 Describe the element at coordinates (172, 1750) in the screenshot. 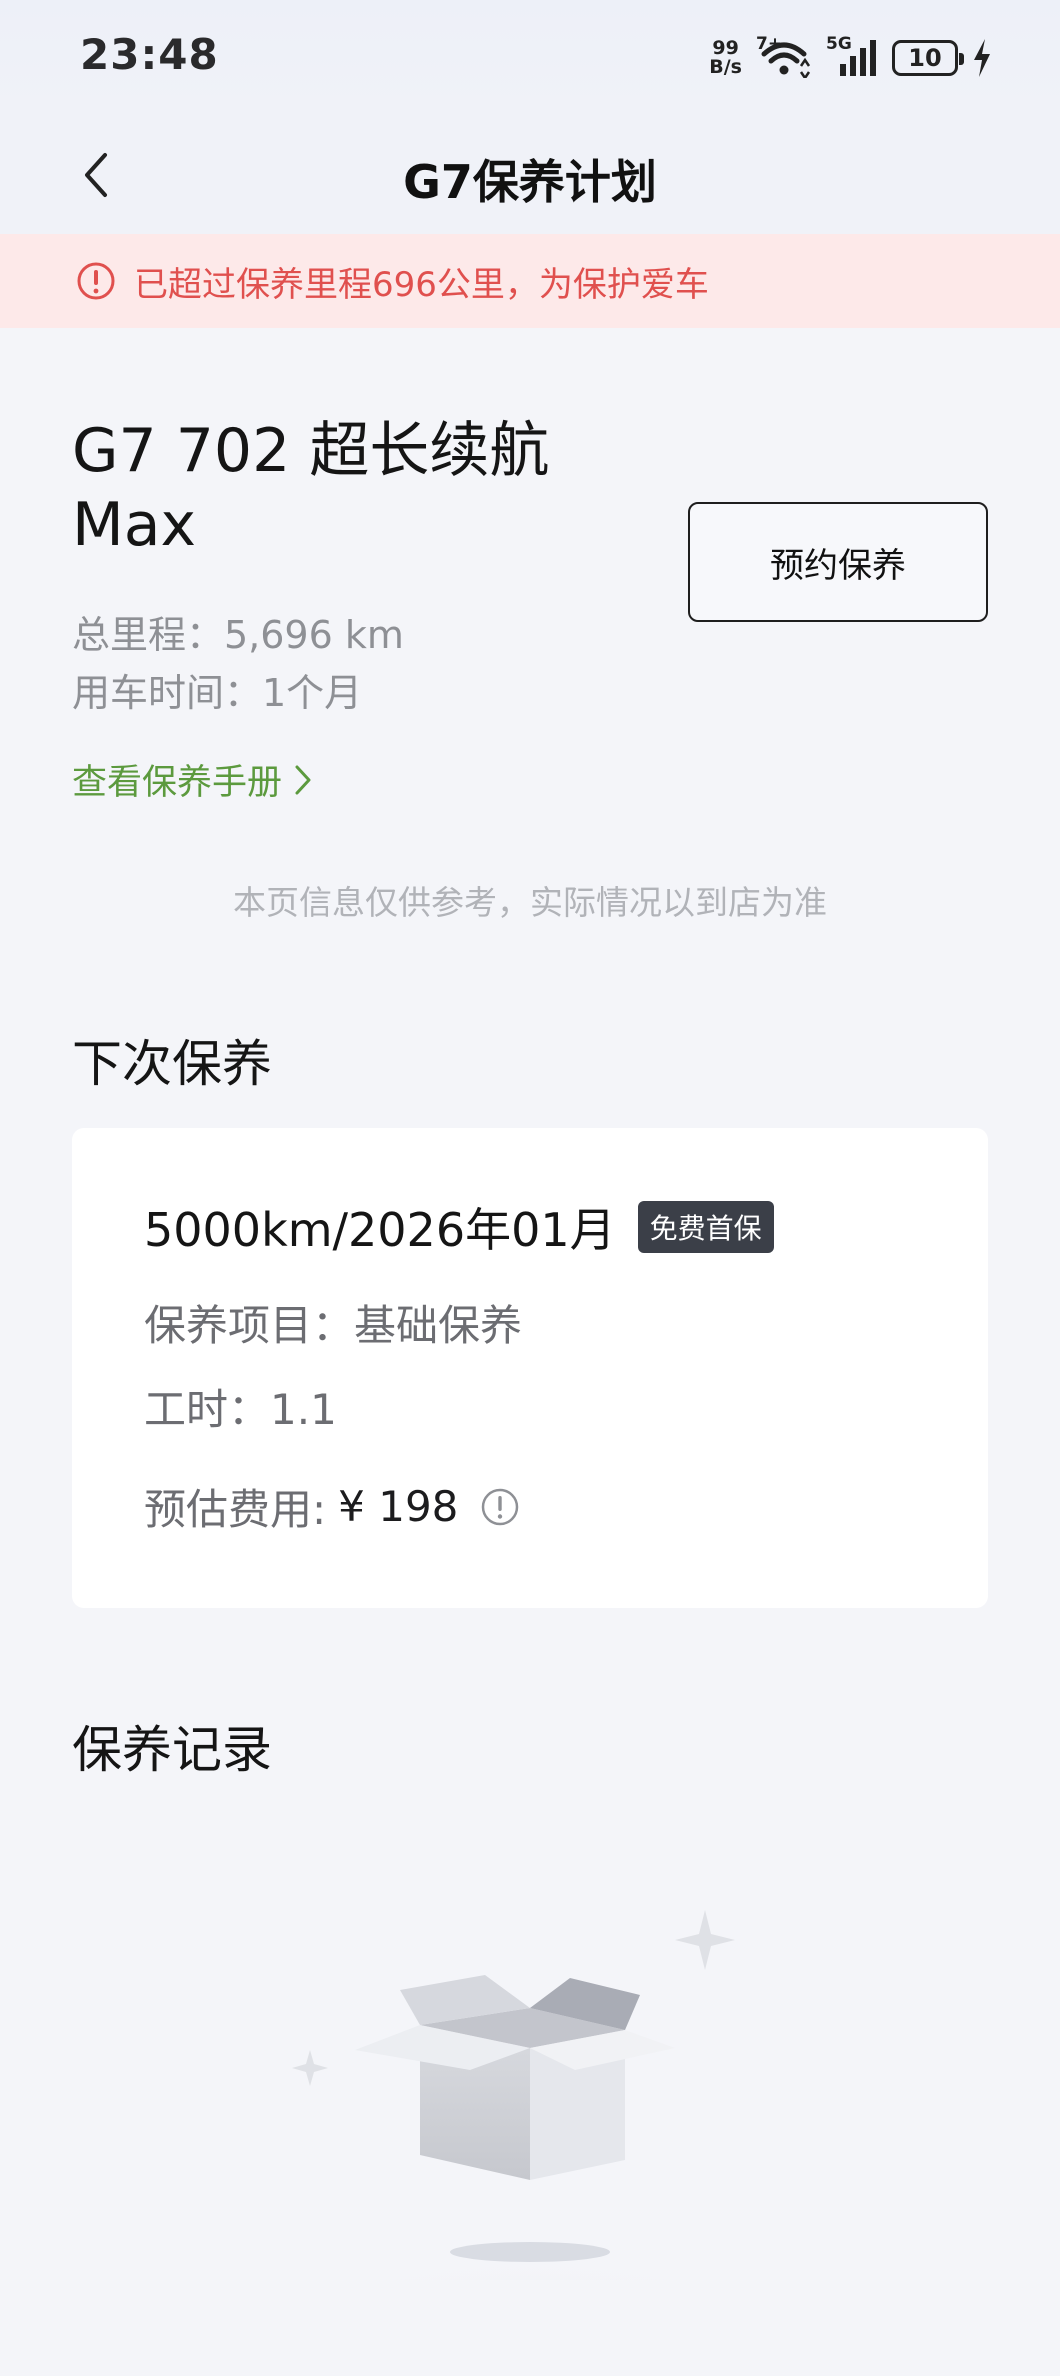

I see `maintenance-records-title: 保养记录` at that location.